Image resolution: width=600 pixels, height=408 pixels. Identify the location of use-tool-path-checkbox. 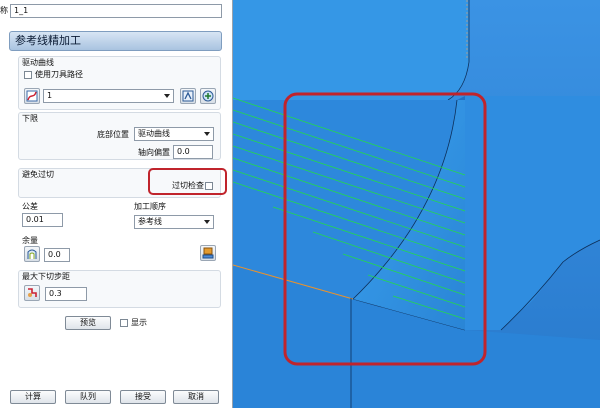
(28, 75).